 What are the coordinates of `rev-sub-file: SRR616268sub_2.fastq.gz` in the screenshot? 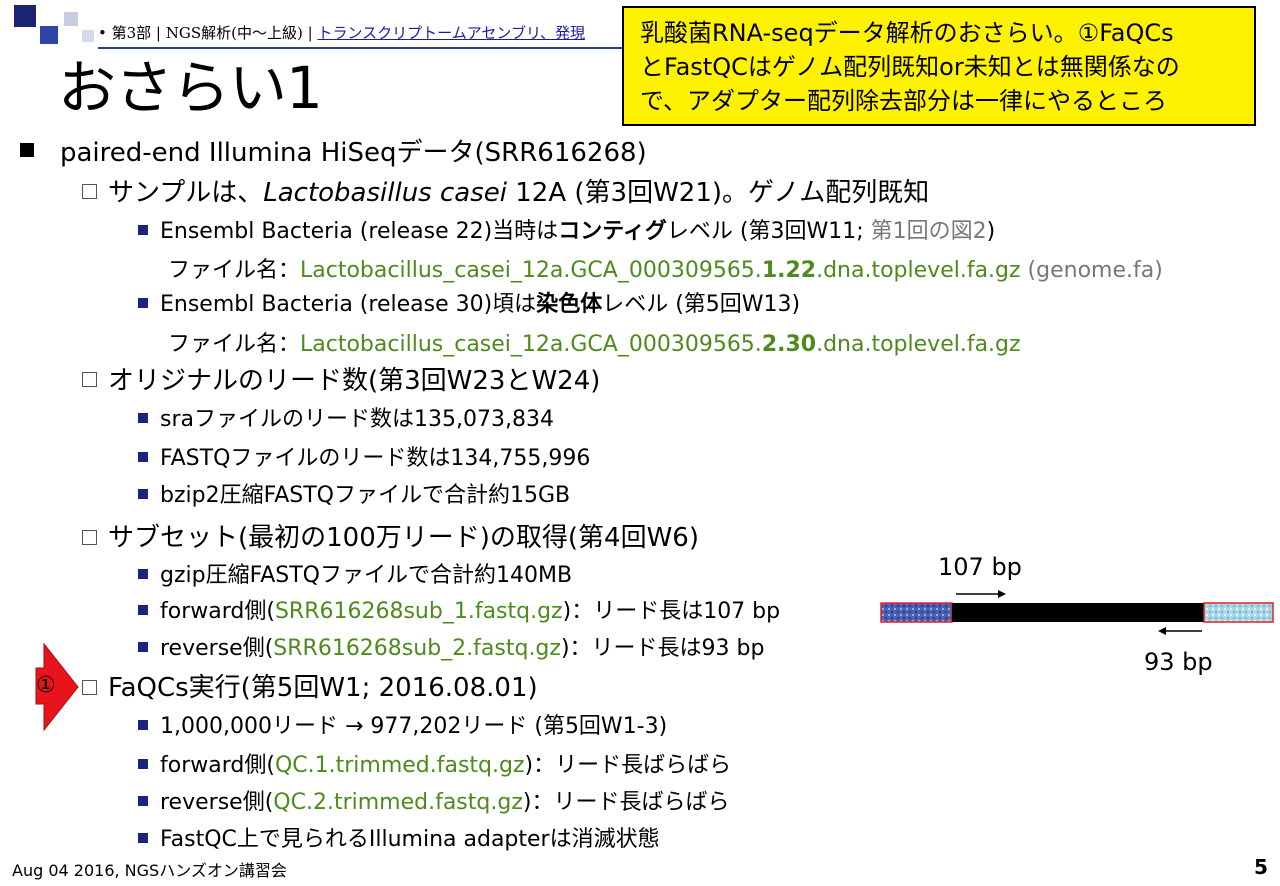 It's located at (417, 648).